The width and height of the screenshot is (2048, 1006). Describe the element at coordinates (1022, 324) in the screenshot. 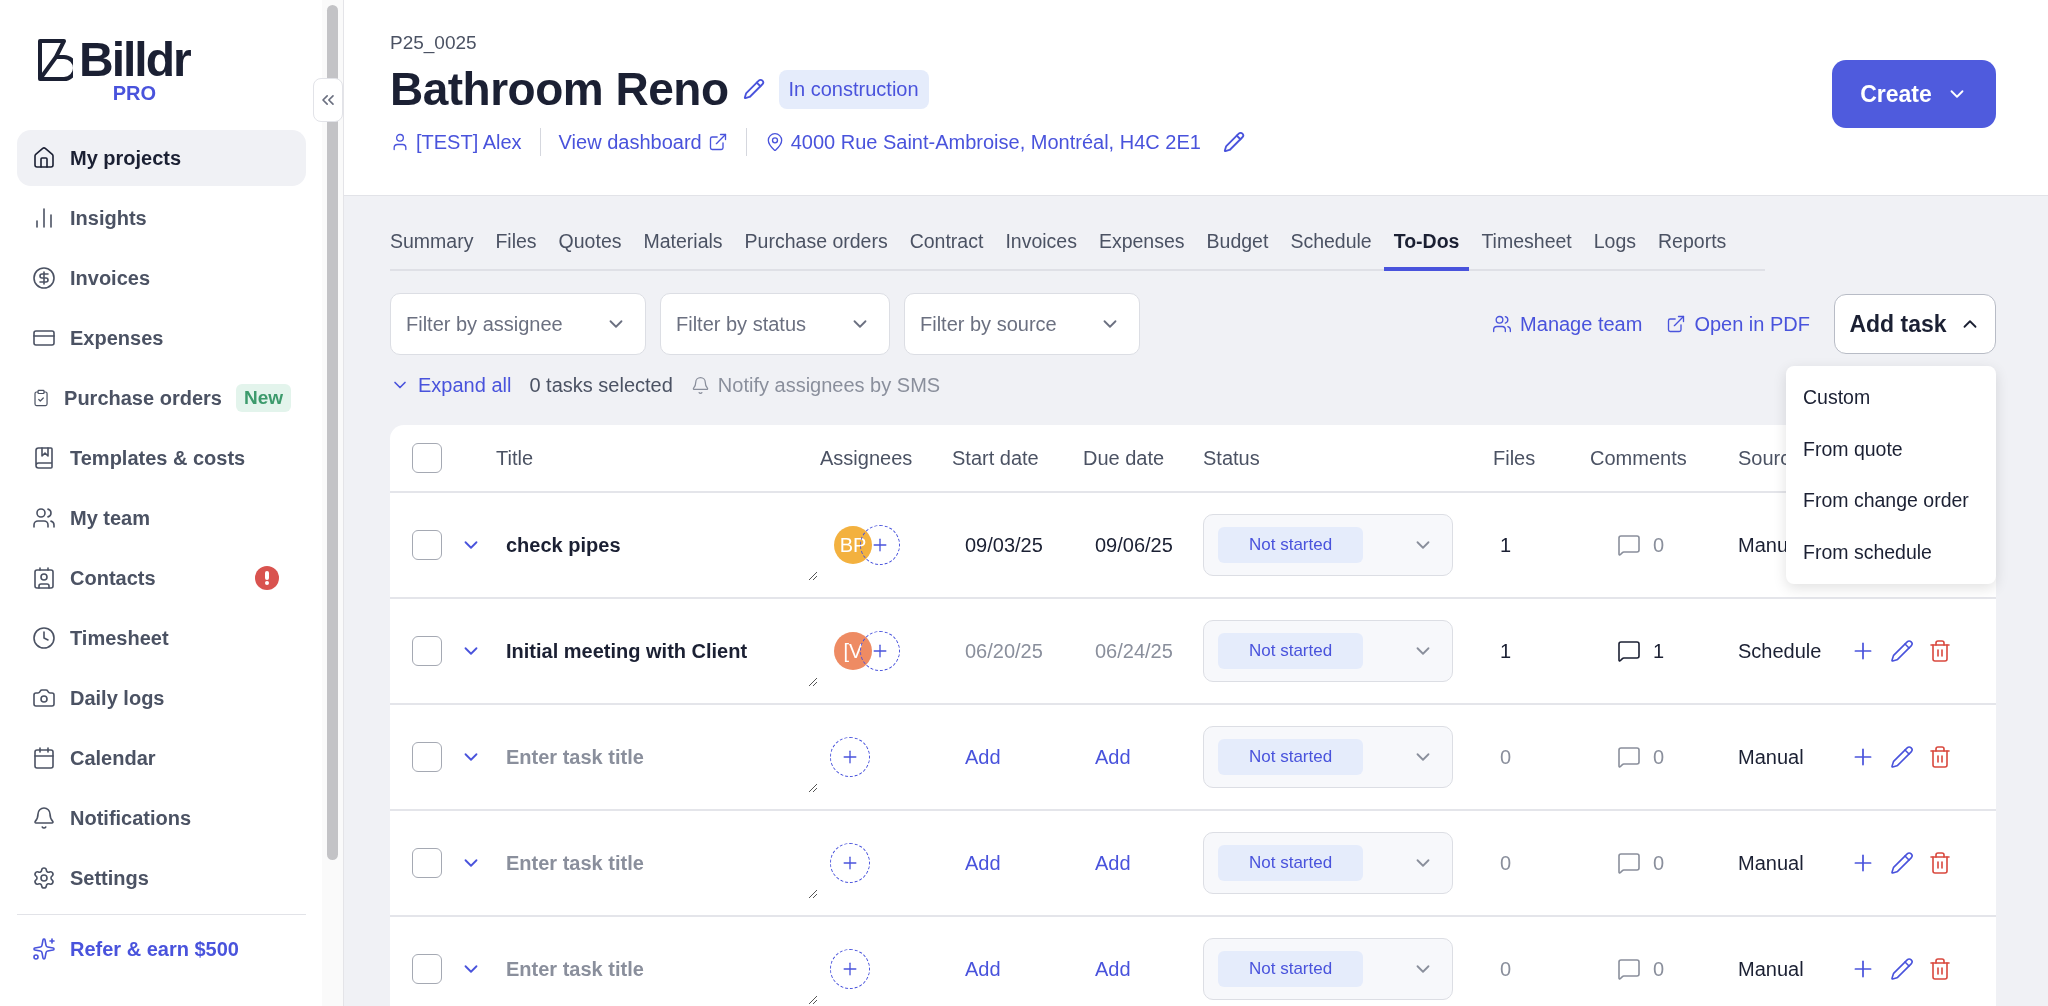

I see `filter-select: Filter by source` at that location.